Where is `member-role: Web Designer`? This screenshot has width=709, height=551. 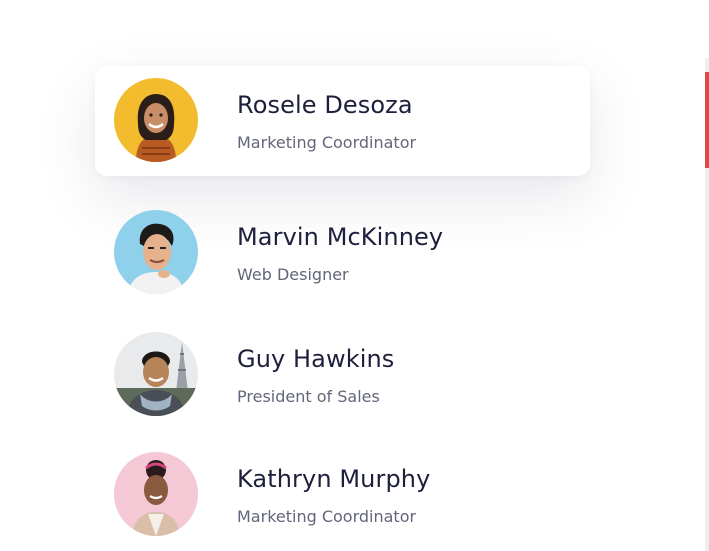
member-role: Web Designer is located at coordinates (293, 274).